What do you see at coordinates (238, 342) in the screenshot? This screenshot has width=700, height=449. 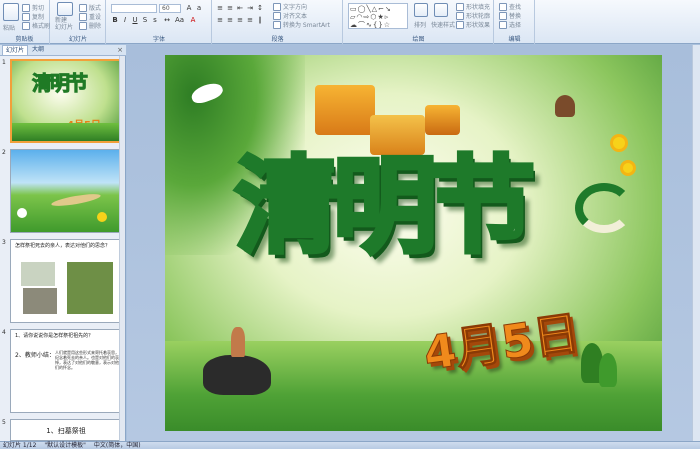 I see `shepherd-boy-icon` at bounding box center [238, 342].